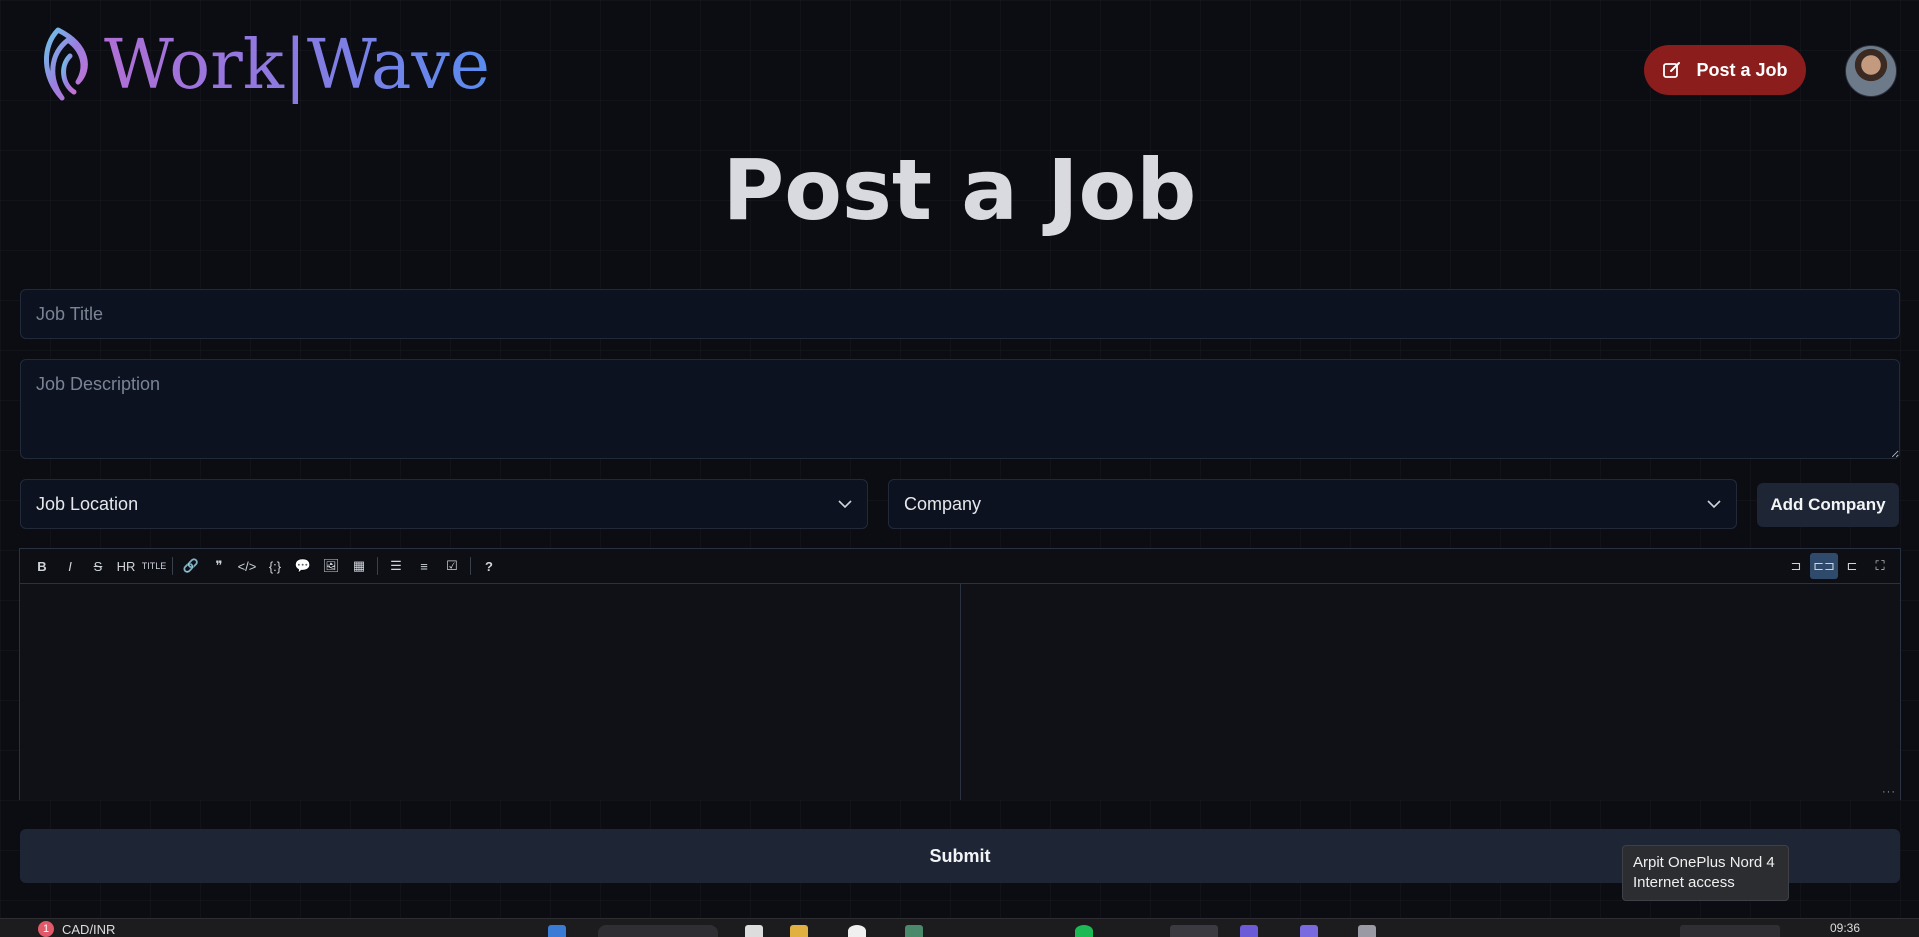  What do you see at coordinates (1705, 873) in the screenshot?
I see `network-tooltip: Arpit OnePlus Nord 4 Internet access` at bounding box center [1705, 873].